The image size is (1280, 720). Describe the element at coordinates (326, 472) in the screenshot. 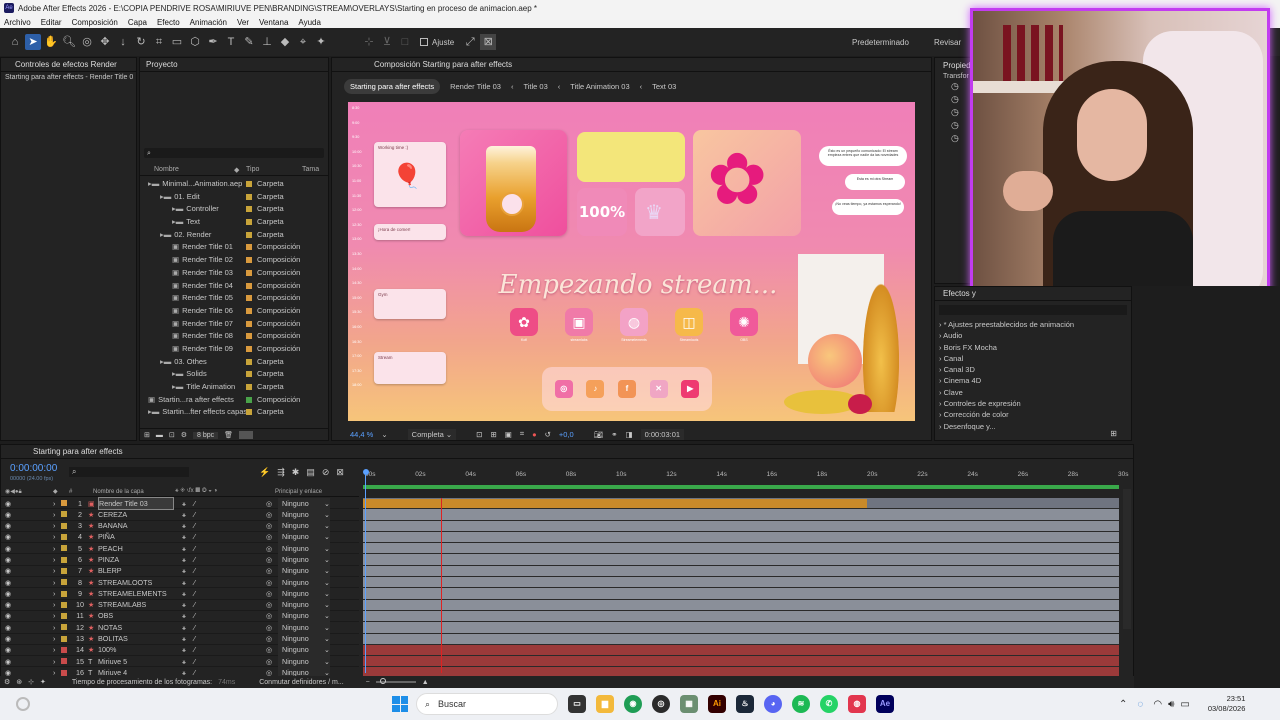

I see `graph-editor-icon: ⊘` at that location.